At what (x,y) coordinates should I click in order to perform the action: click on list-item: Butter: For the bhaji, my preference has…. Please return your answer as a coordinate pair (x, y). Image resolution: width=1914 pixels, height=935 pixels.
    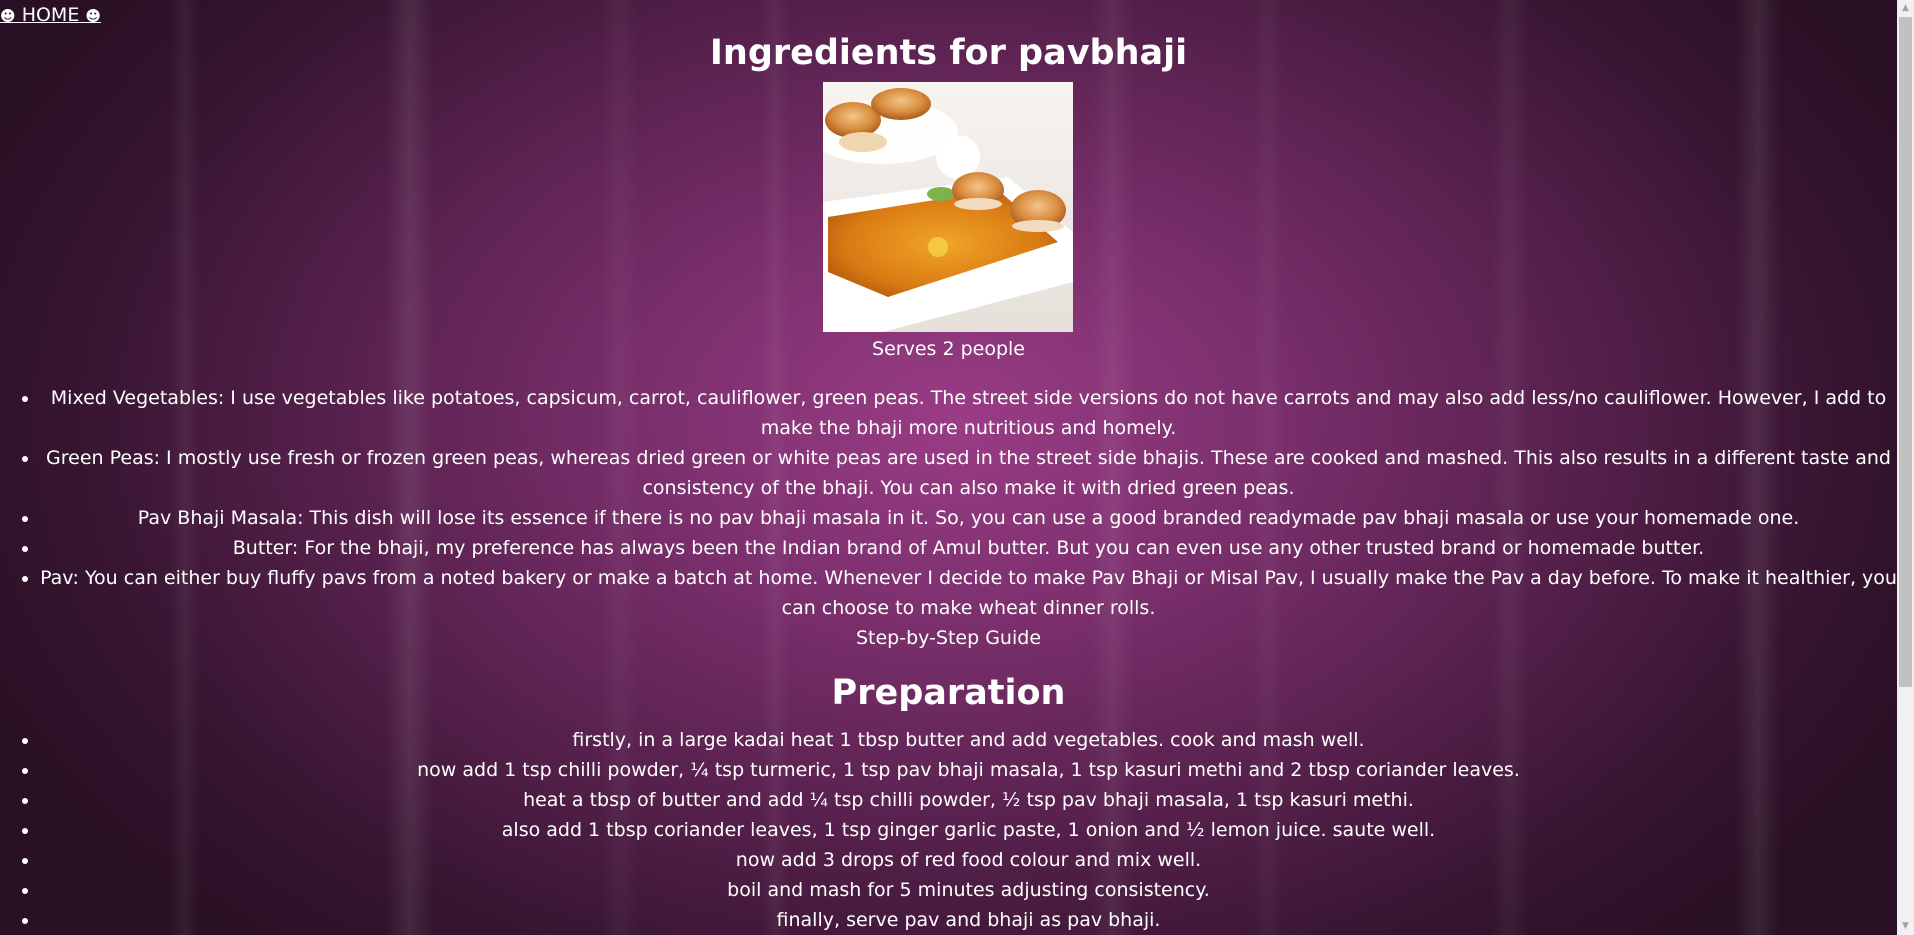
    Looking at the image, I should click on (968, 548).